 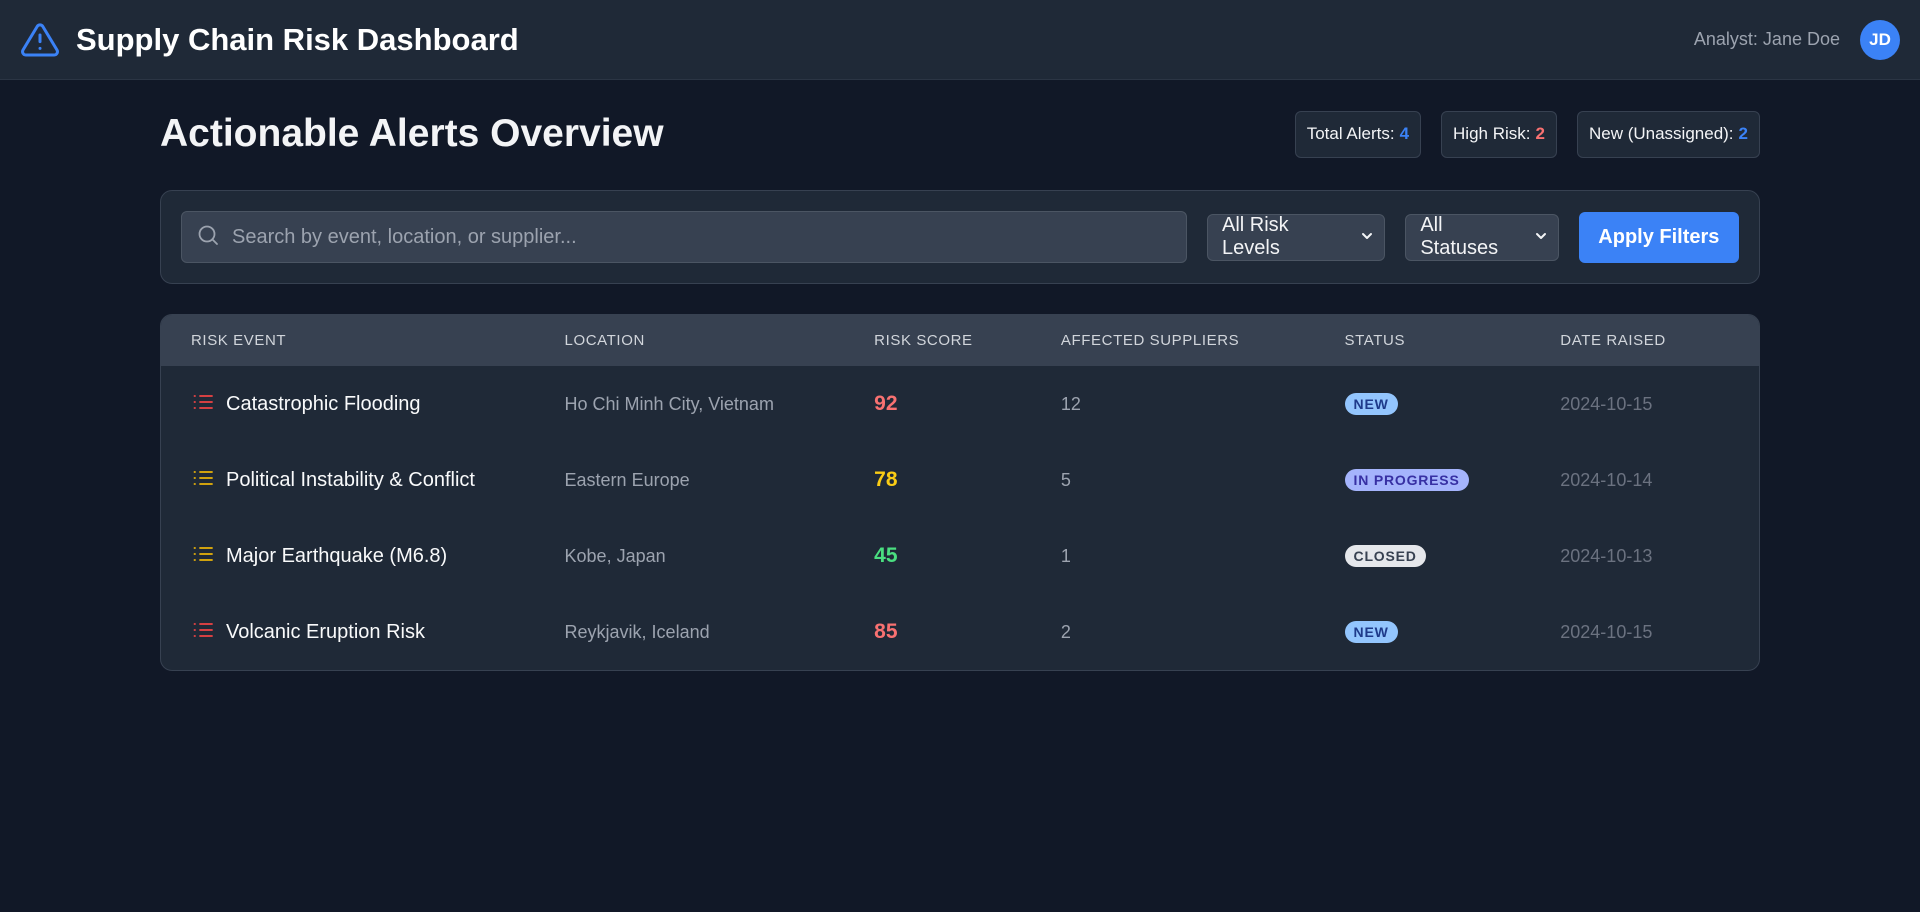 I want to click on risk-score-cell: 45, so click(x=886, y=555).